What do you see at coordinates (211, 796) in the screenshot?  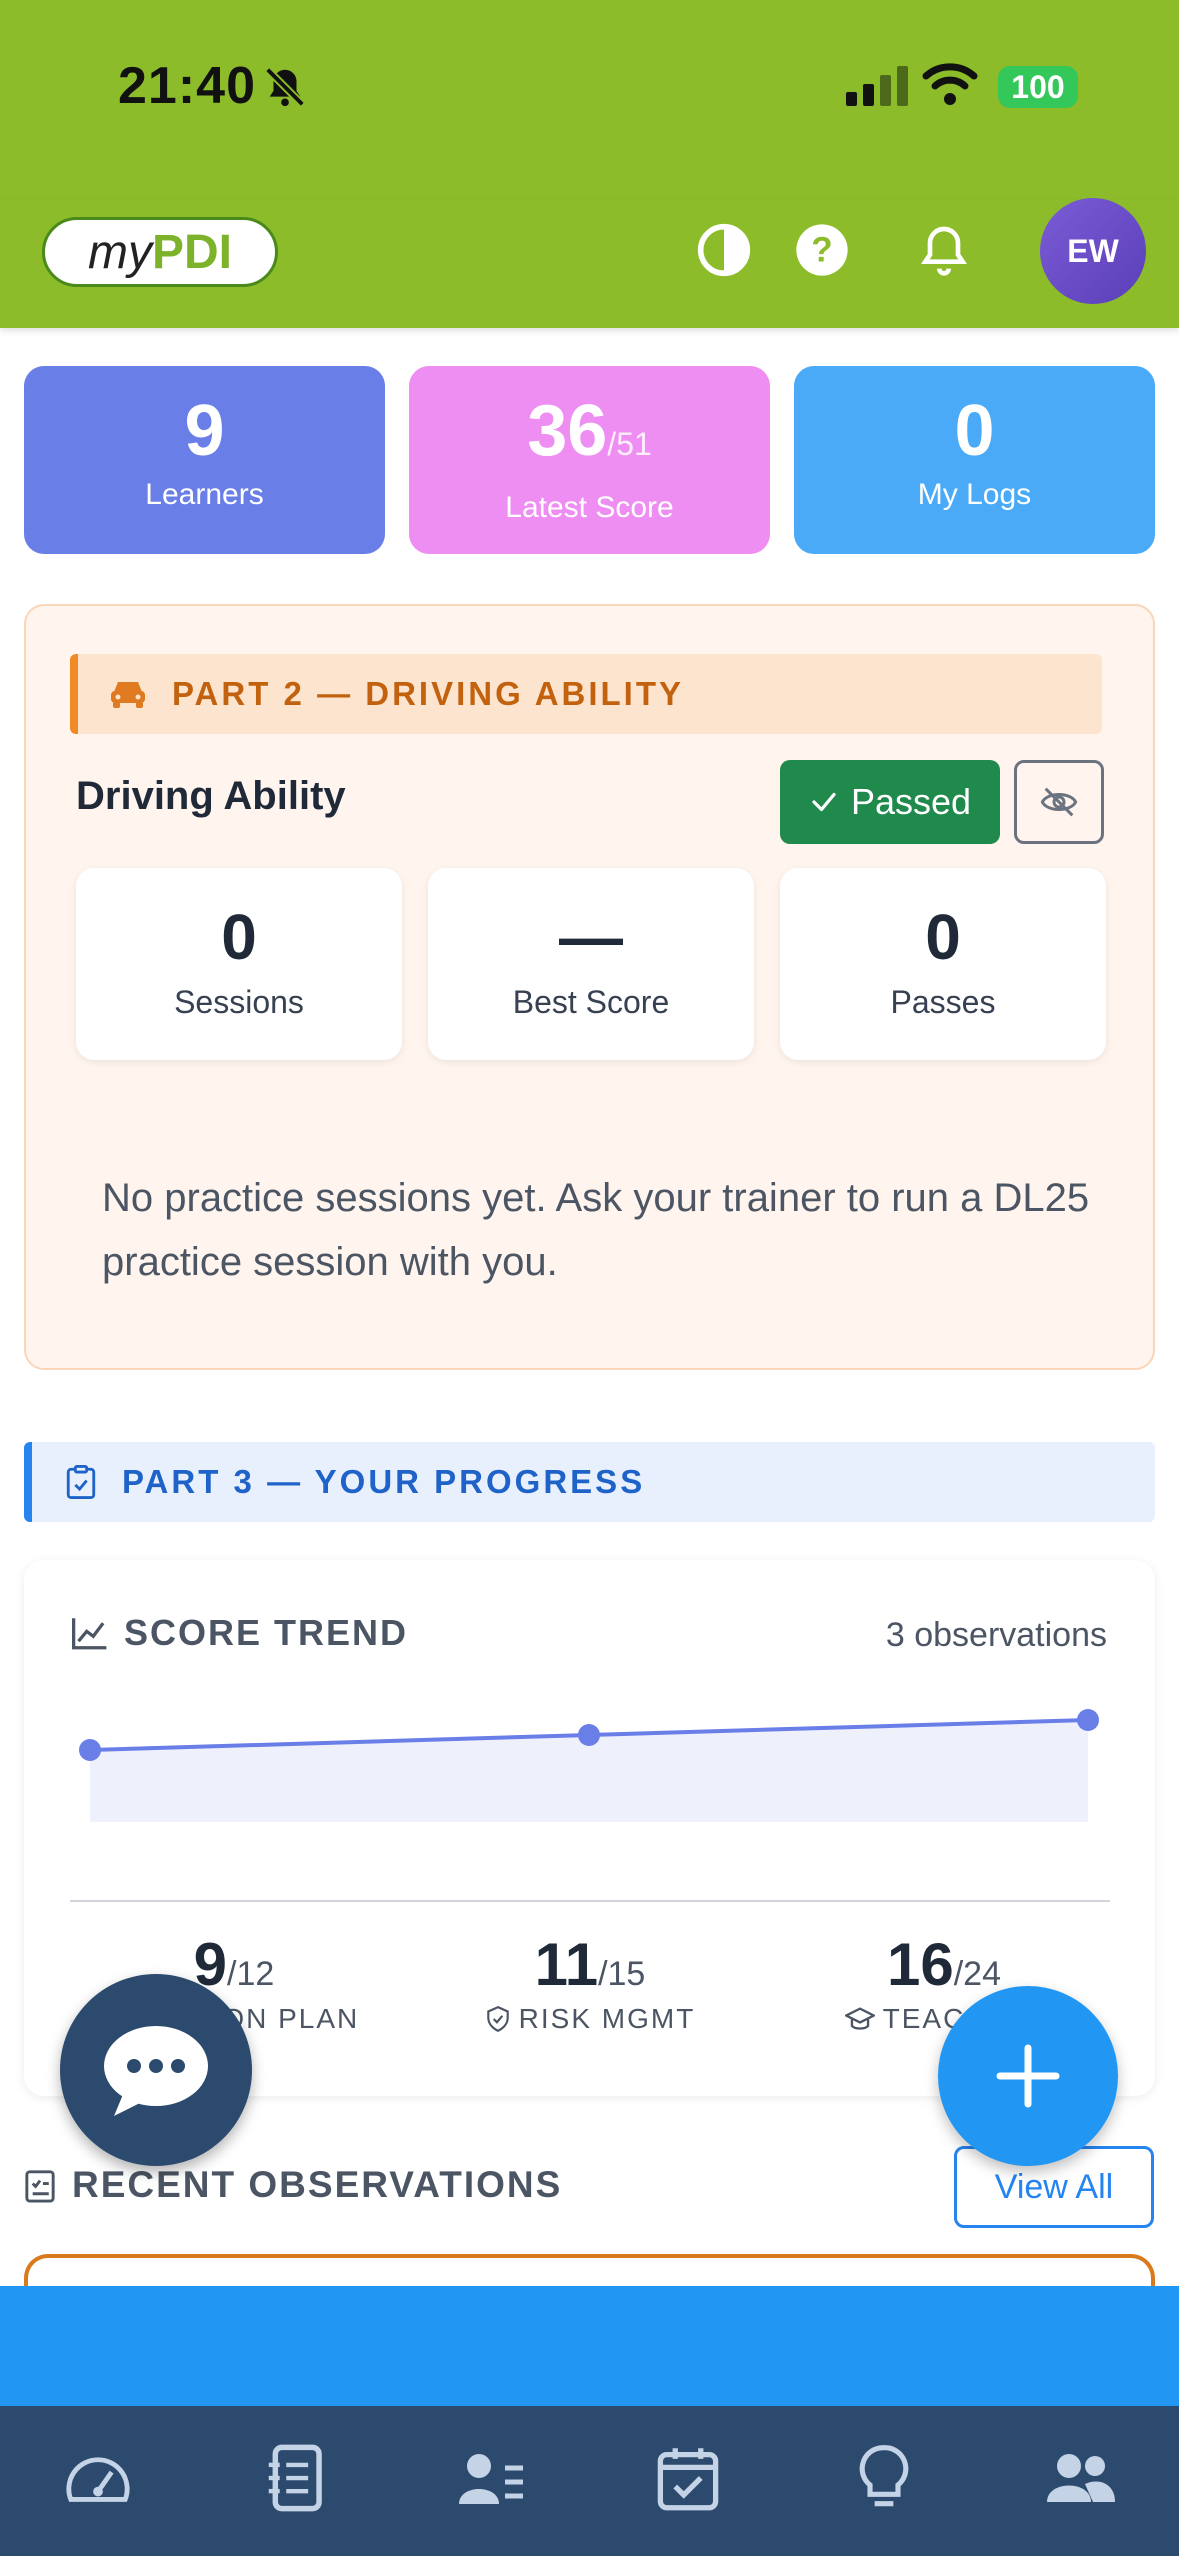 I see `driving-ability-title: Driving Ability` at bounding box center [211, 796].